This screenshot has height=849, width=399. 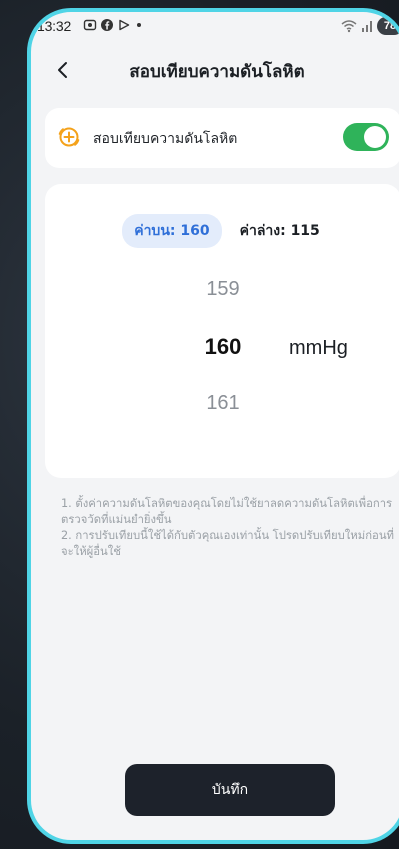 What do you see at coordinates (349, 26) in the screenshot?
I see `wifi-icon` at bounding box center [349, 26].